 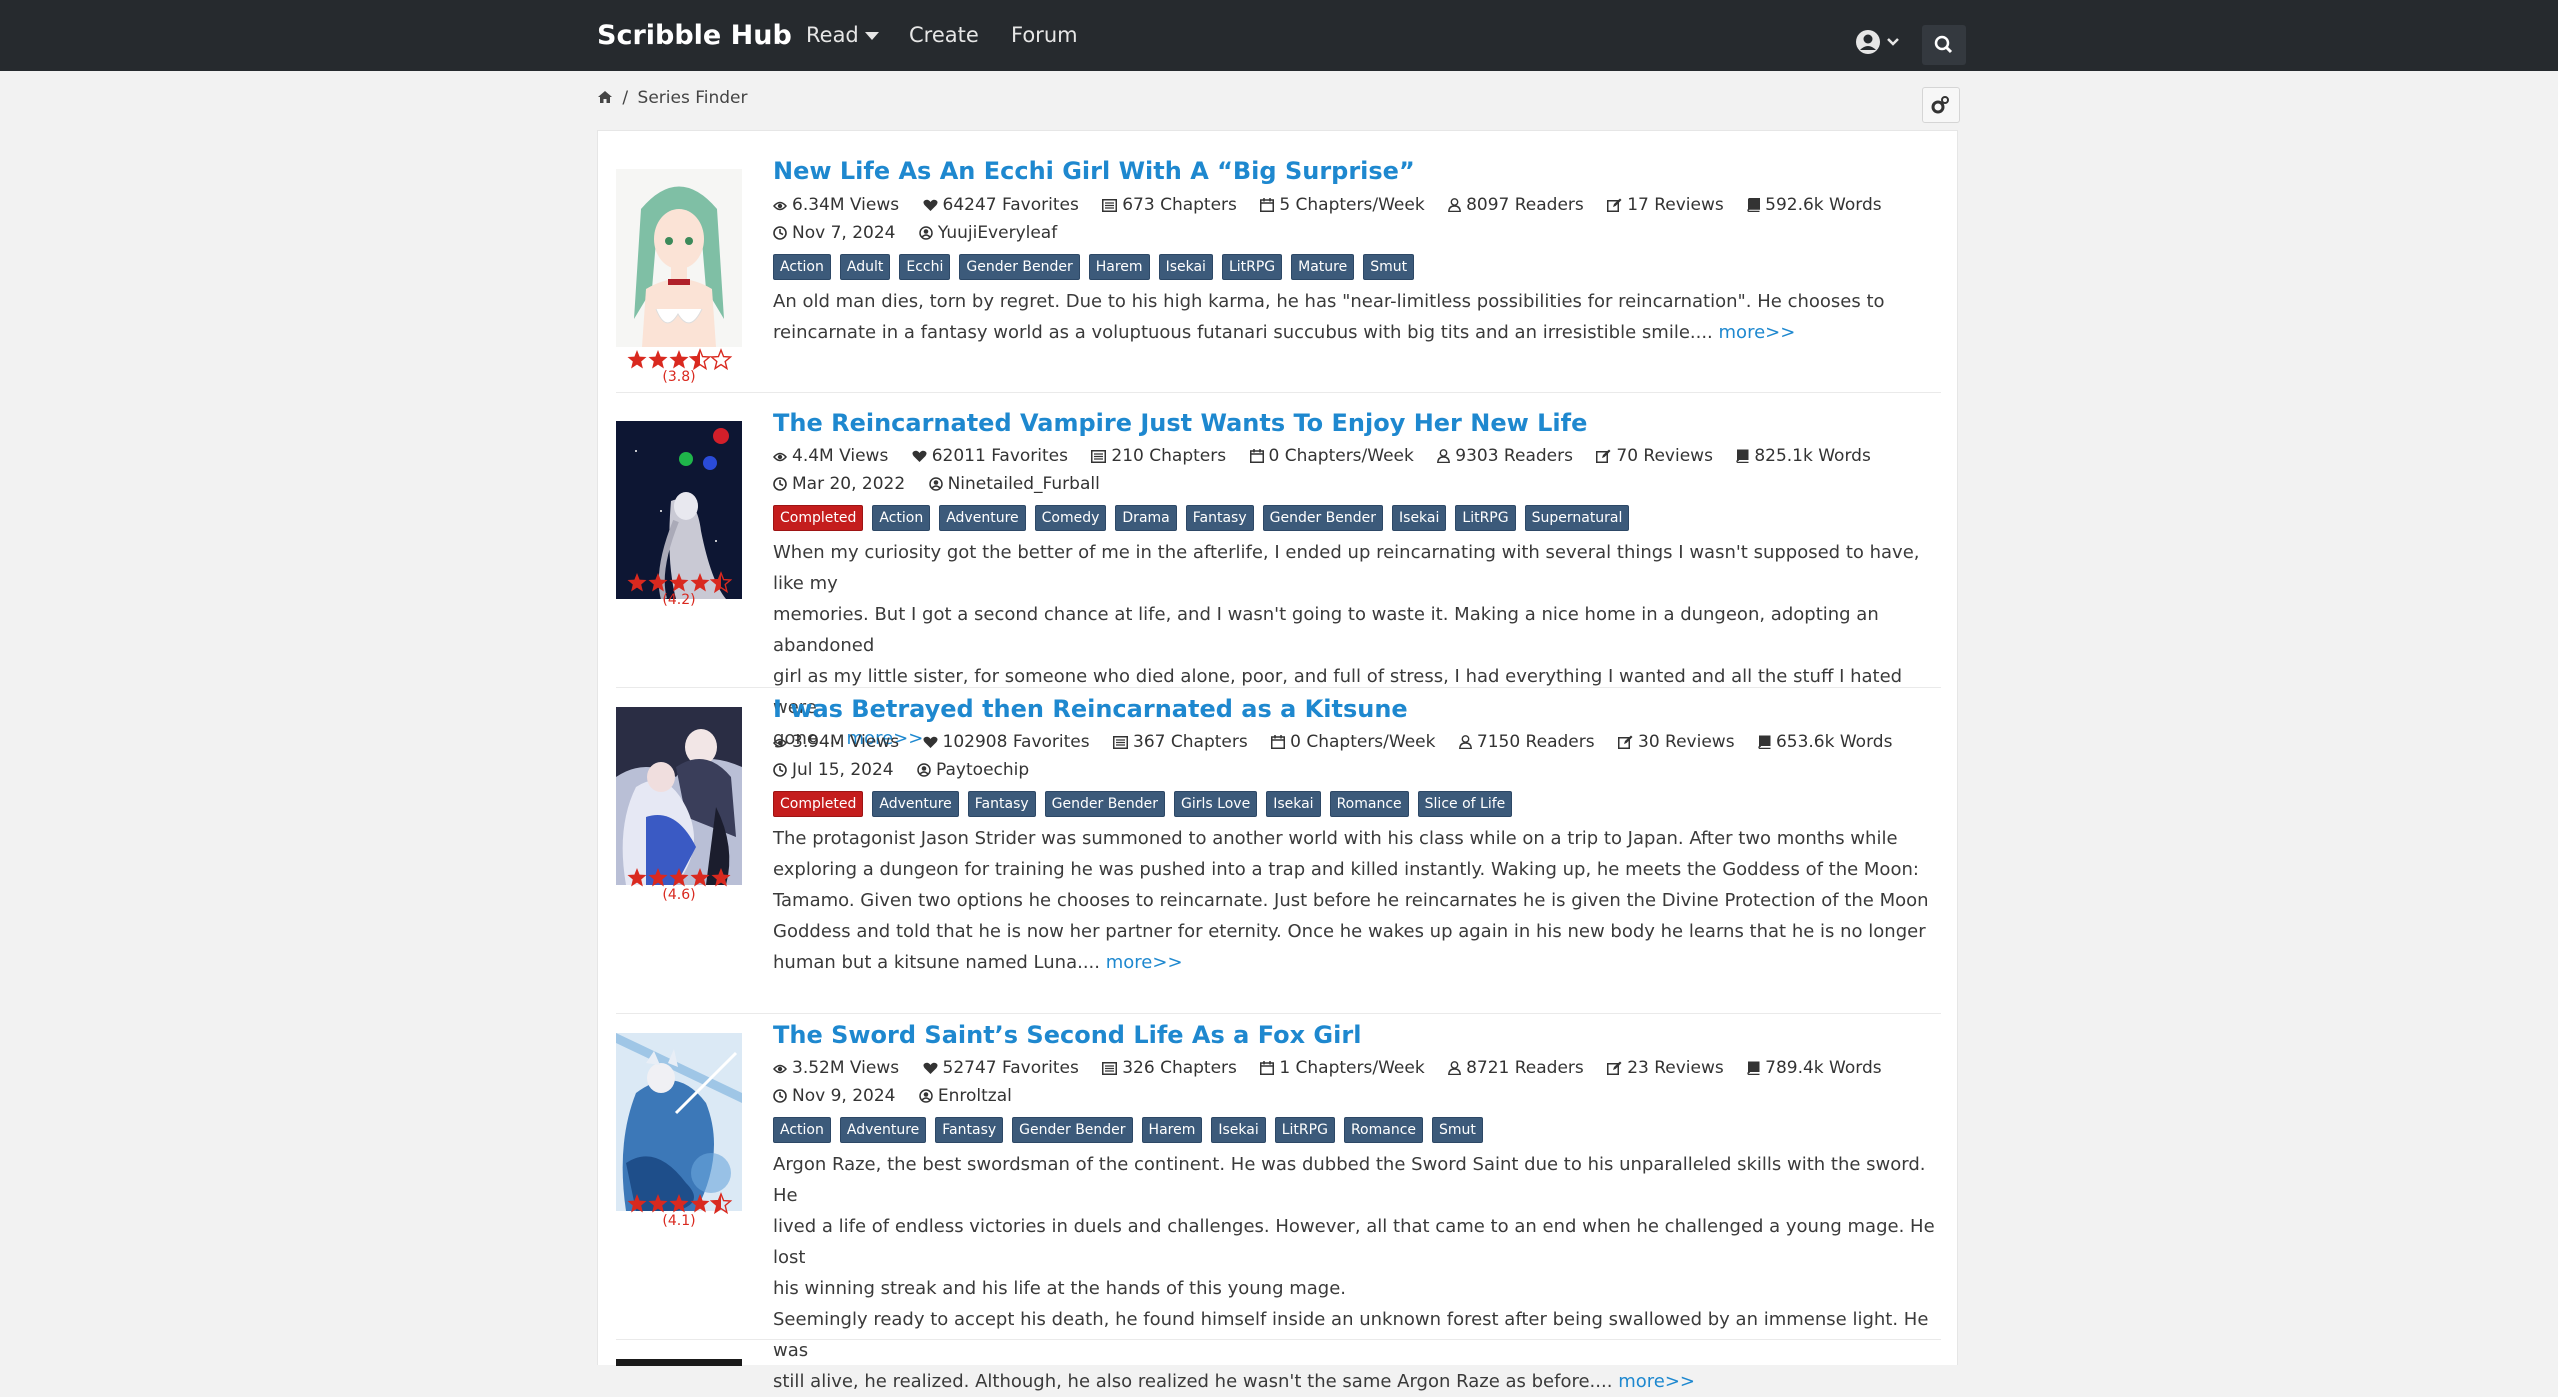 What do you see at coordinates (679, 1221) in the screenshot?
I see `rating-value: (4.1)` at bounding box center [679, 1221].